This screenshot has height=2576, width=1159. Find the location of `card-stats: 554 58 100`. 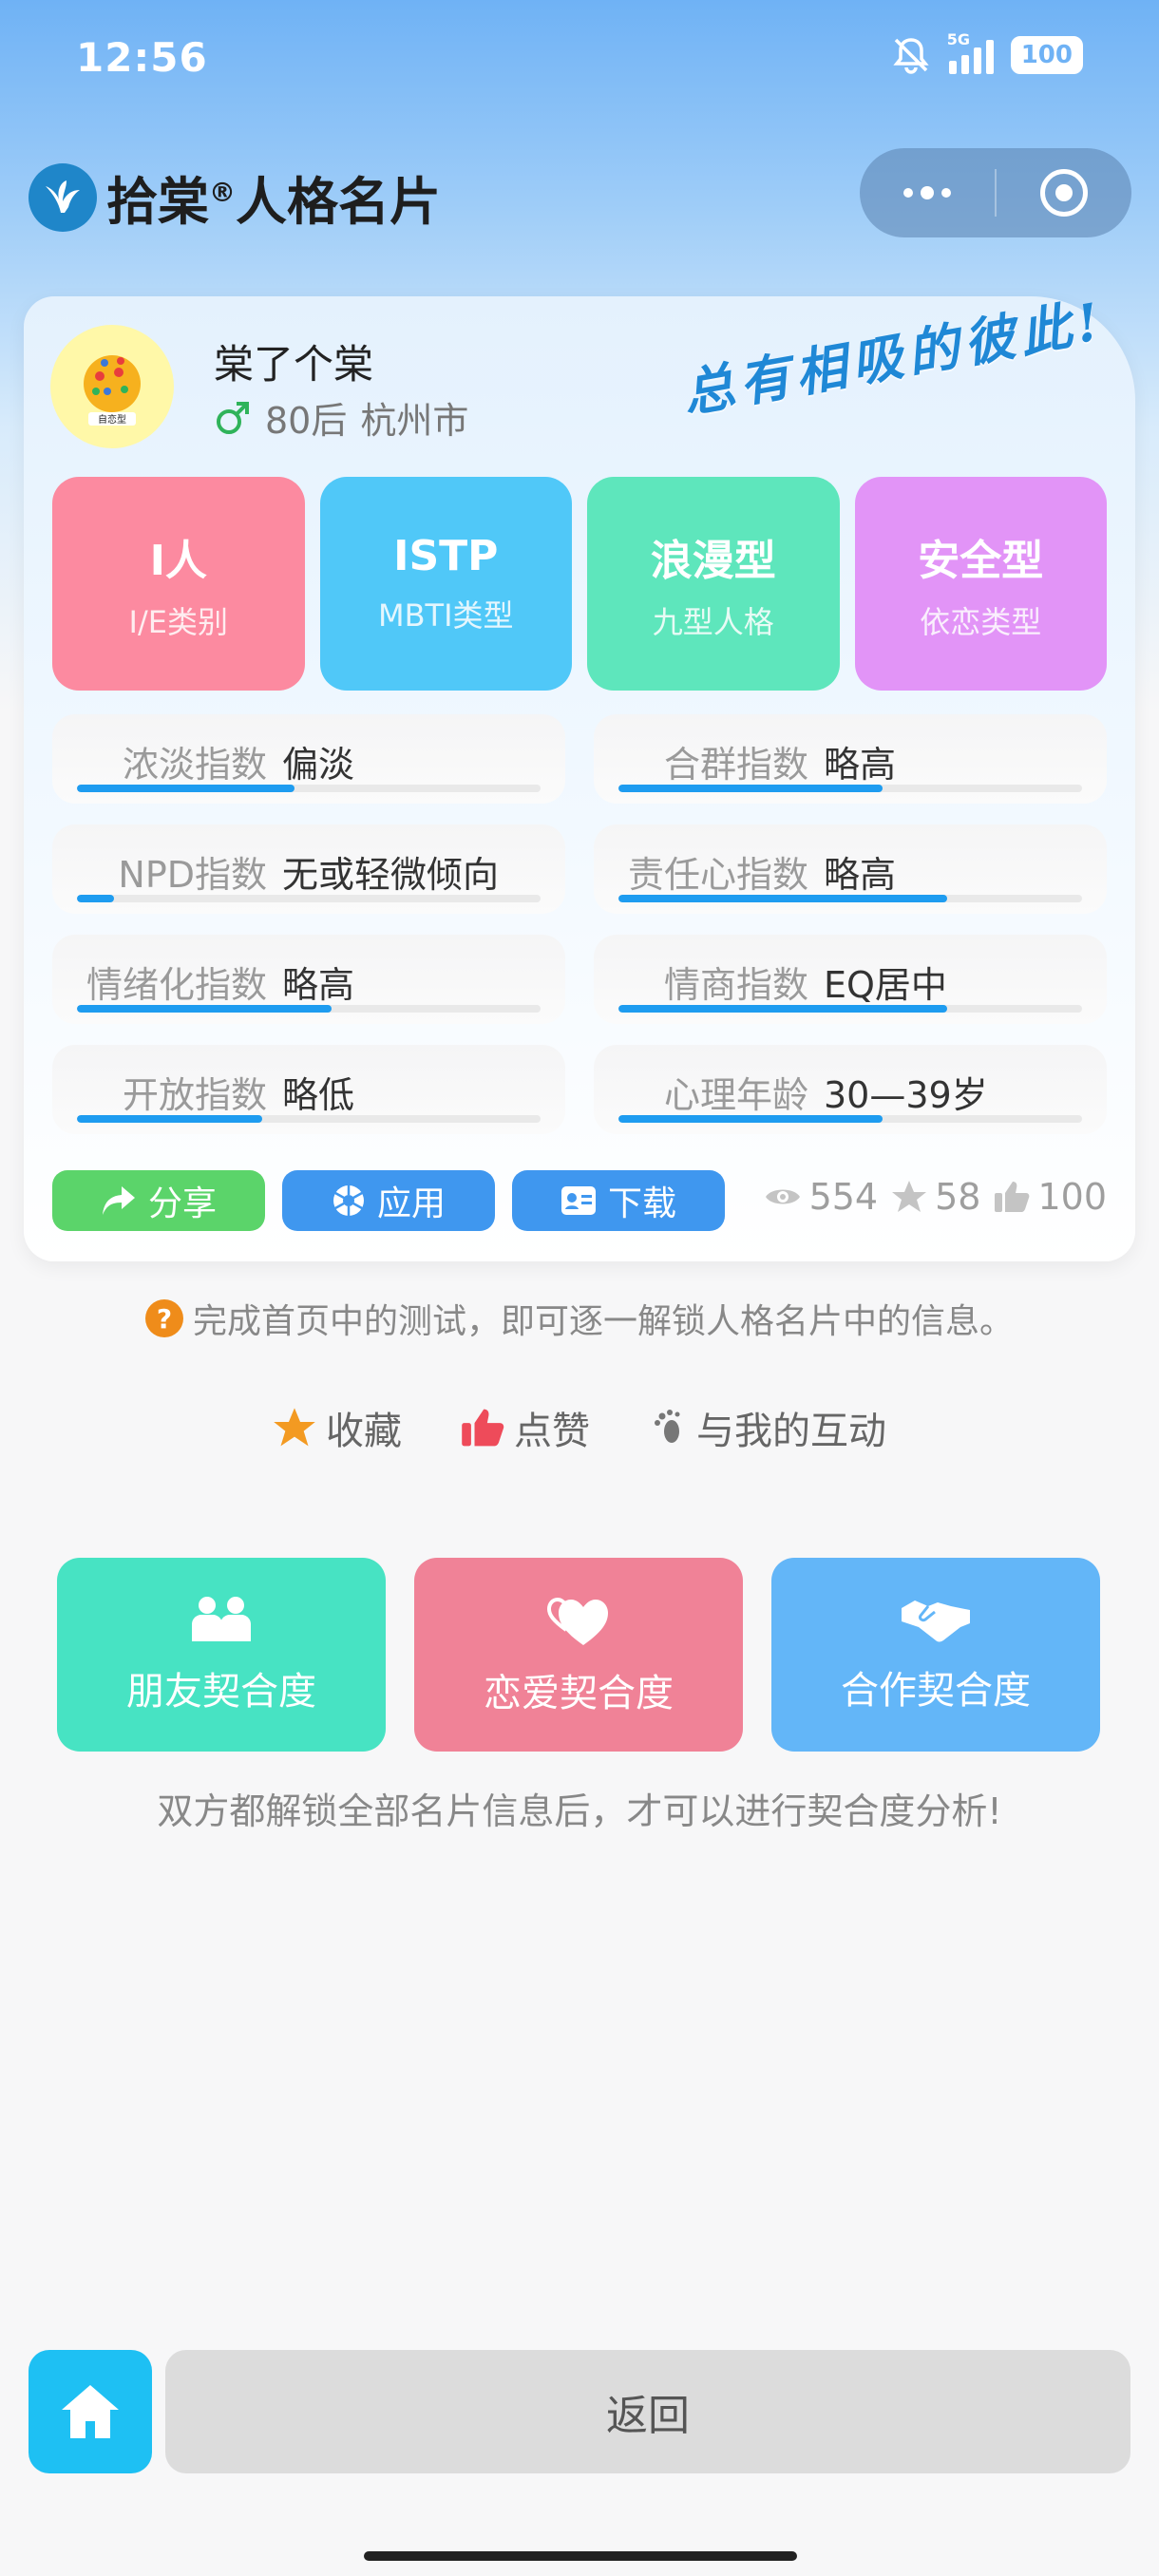

card-stats: 554 58 100 is located at coordinates (935, 1197).